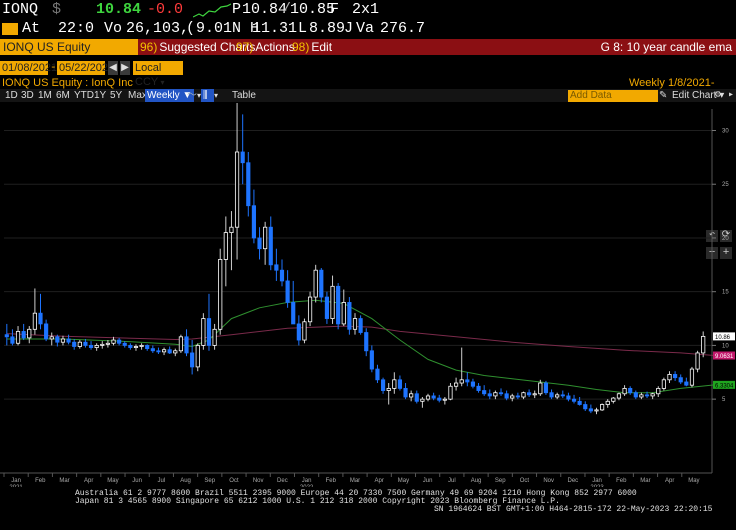  I want to click on dropdown-arrow-icon: ▾, so click(216, 95).